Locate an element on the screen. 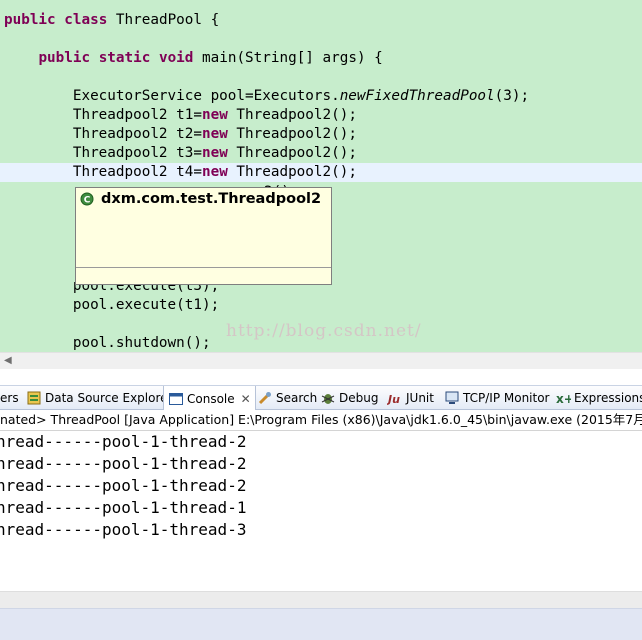 The image size is (642, 640). type-hover-popup: C dxm.com.test.Threadpool2 is located at coordinates (203, 236).